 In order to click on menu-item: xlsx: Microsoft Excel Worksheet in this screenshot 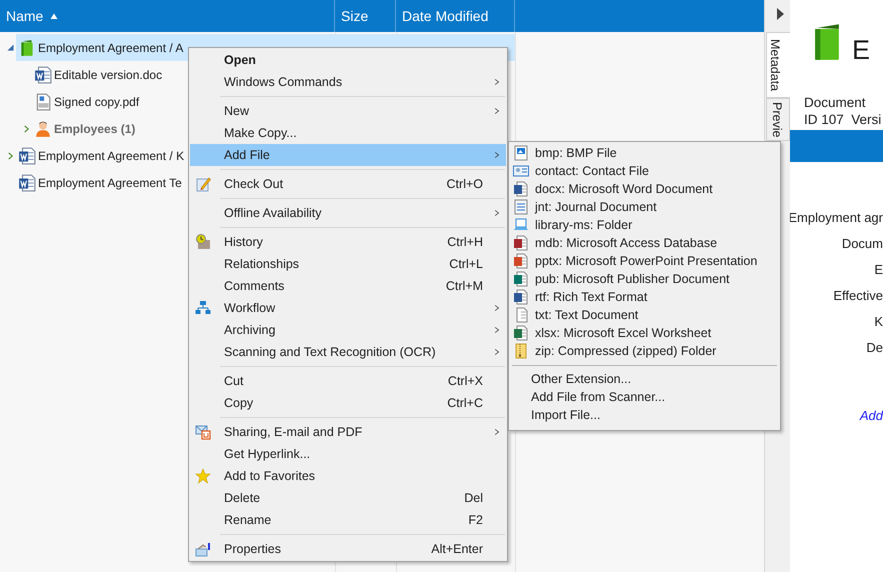, I will do `click(644, 333)`.